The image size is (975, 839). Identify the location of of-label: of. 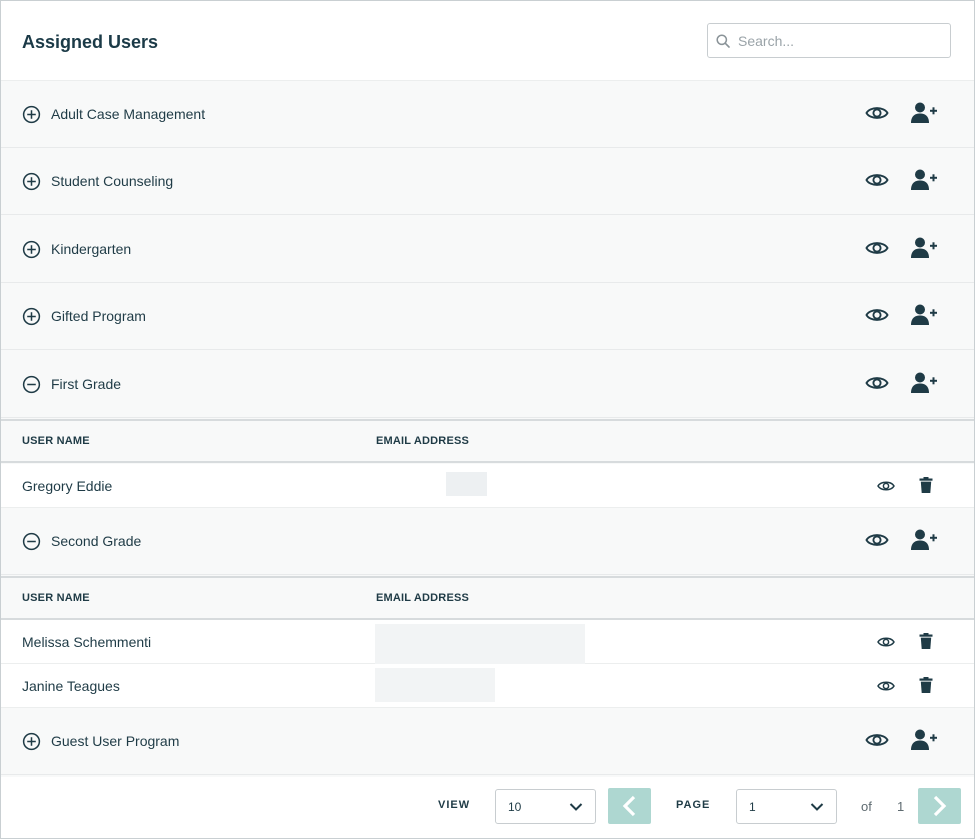
(866, 806).